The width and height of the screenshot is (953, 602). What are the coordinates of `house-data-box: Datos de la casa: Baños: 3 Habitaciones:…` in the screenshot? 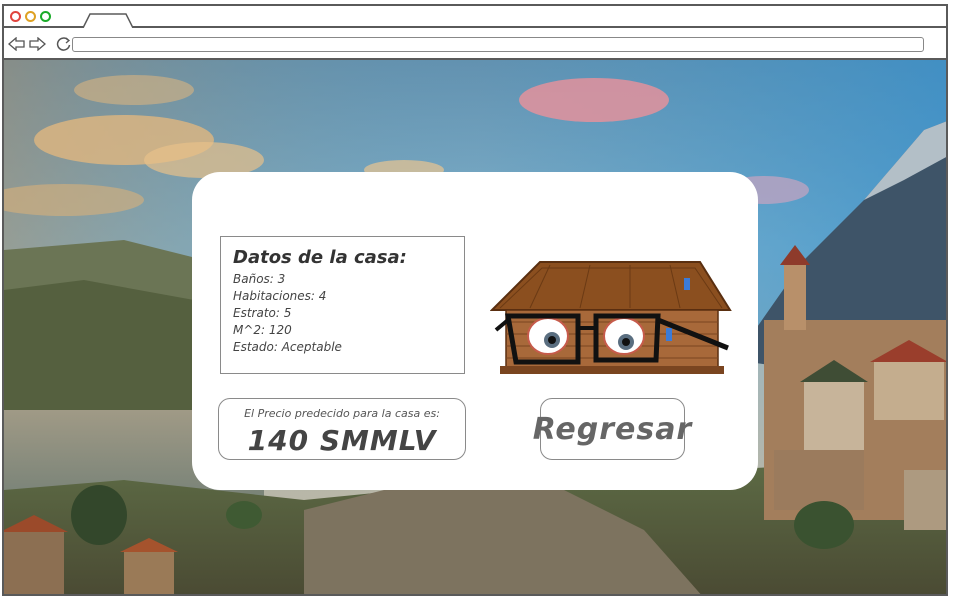 It's located at (342, 305).